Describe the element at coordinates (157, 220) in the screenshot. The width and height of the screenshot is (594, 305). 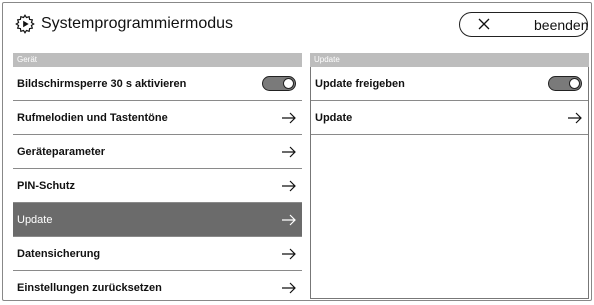
I see `menu-item-update: Update` at that location.